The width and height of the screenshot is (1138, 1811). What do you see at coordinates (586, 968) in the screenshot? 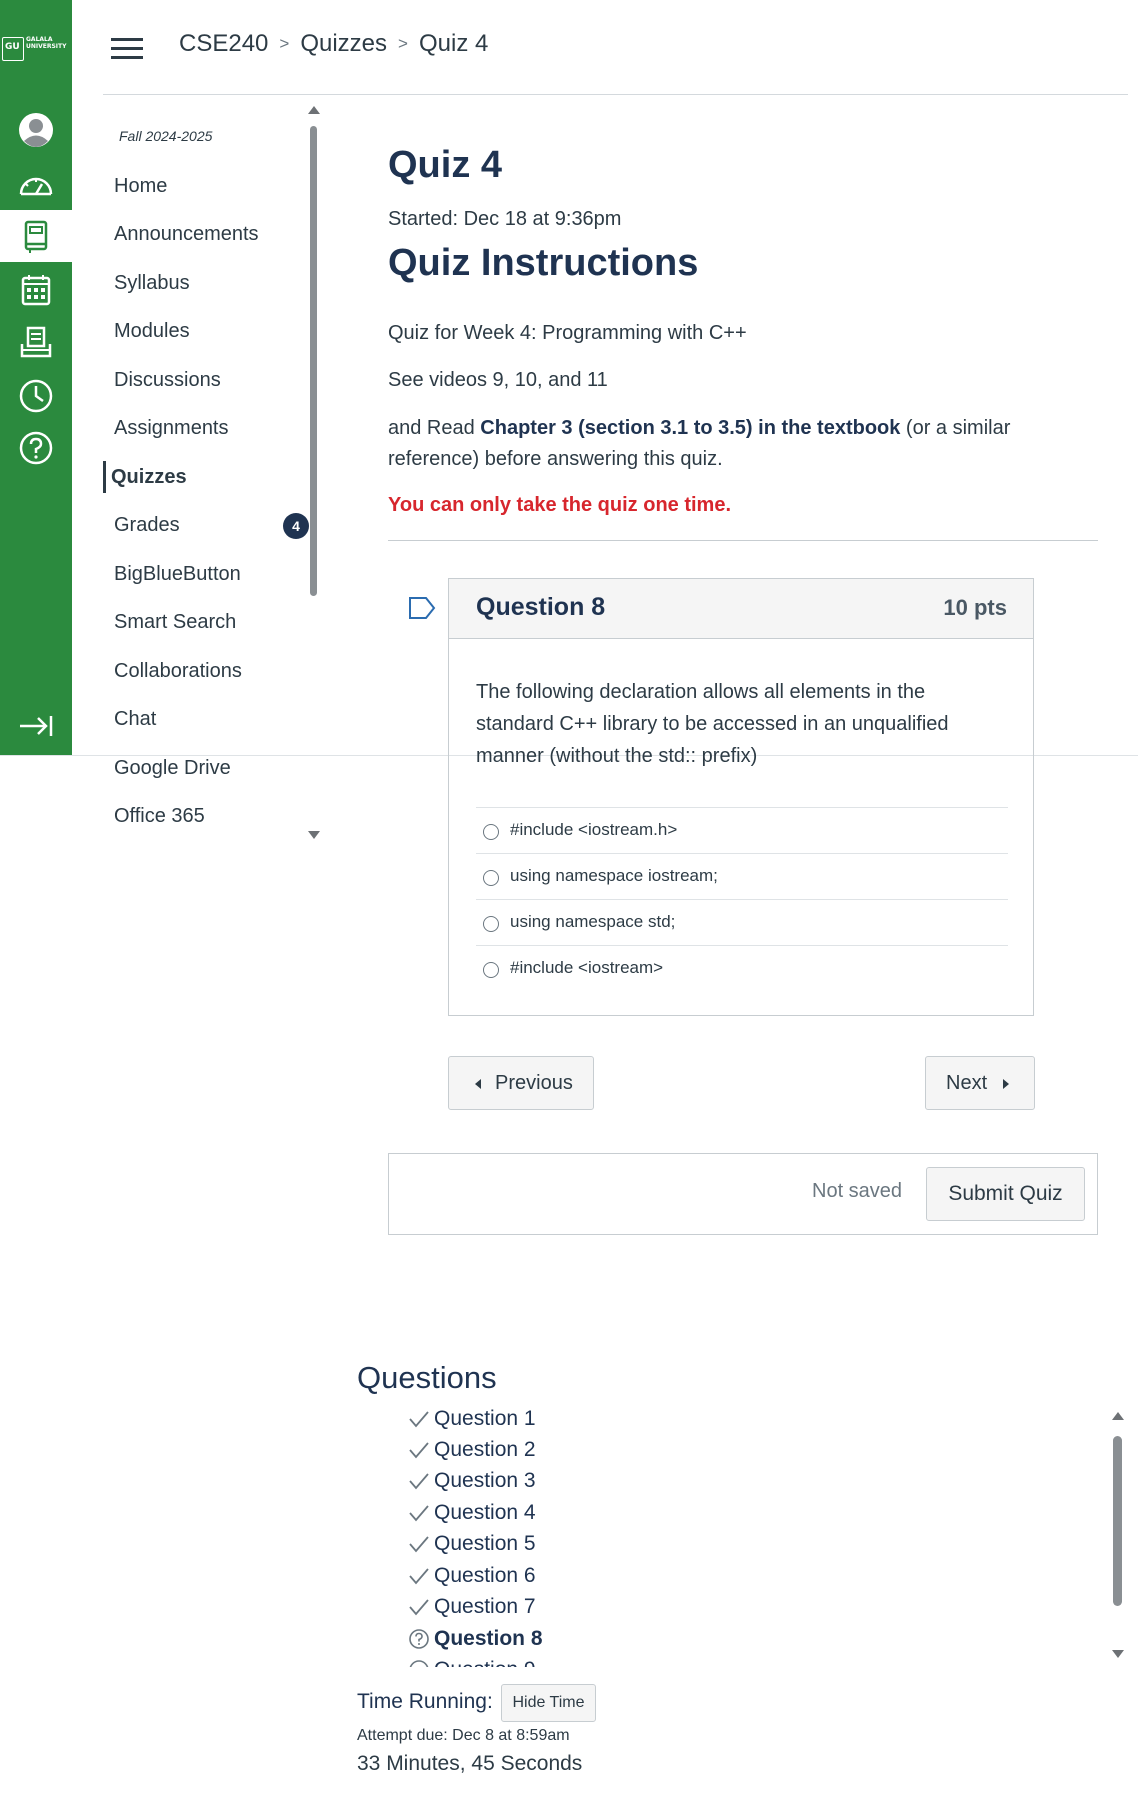
I see `answer-label: #include <iostream>` at bounding box center [586, 968].